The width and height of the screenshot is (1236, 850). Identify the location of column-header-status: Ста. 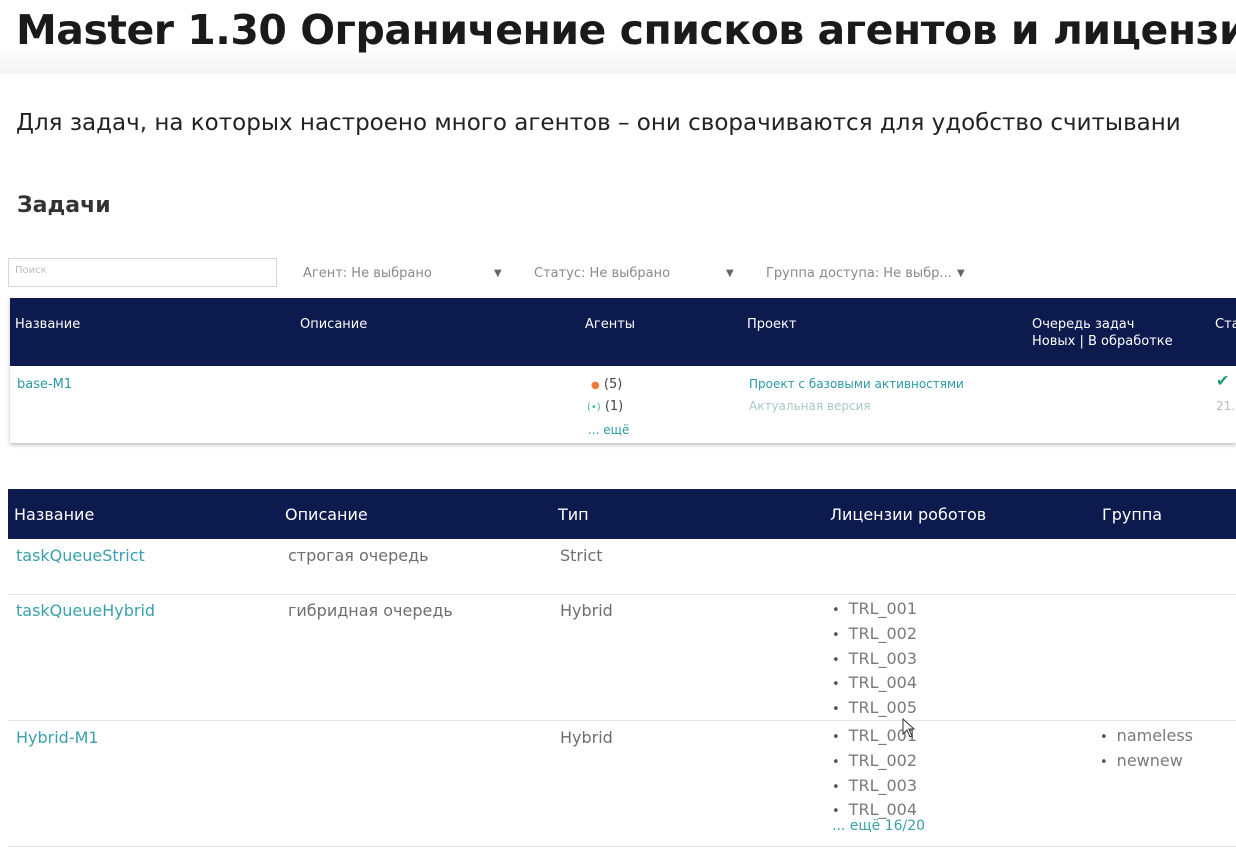
(1225, 324).